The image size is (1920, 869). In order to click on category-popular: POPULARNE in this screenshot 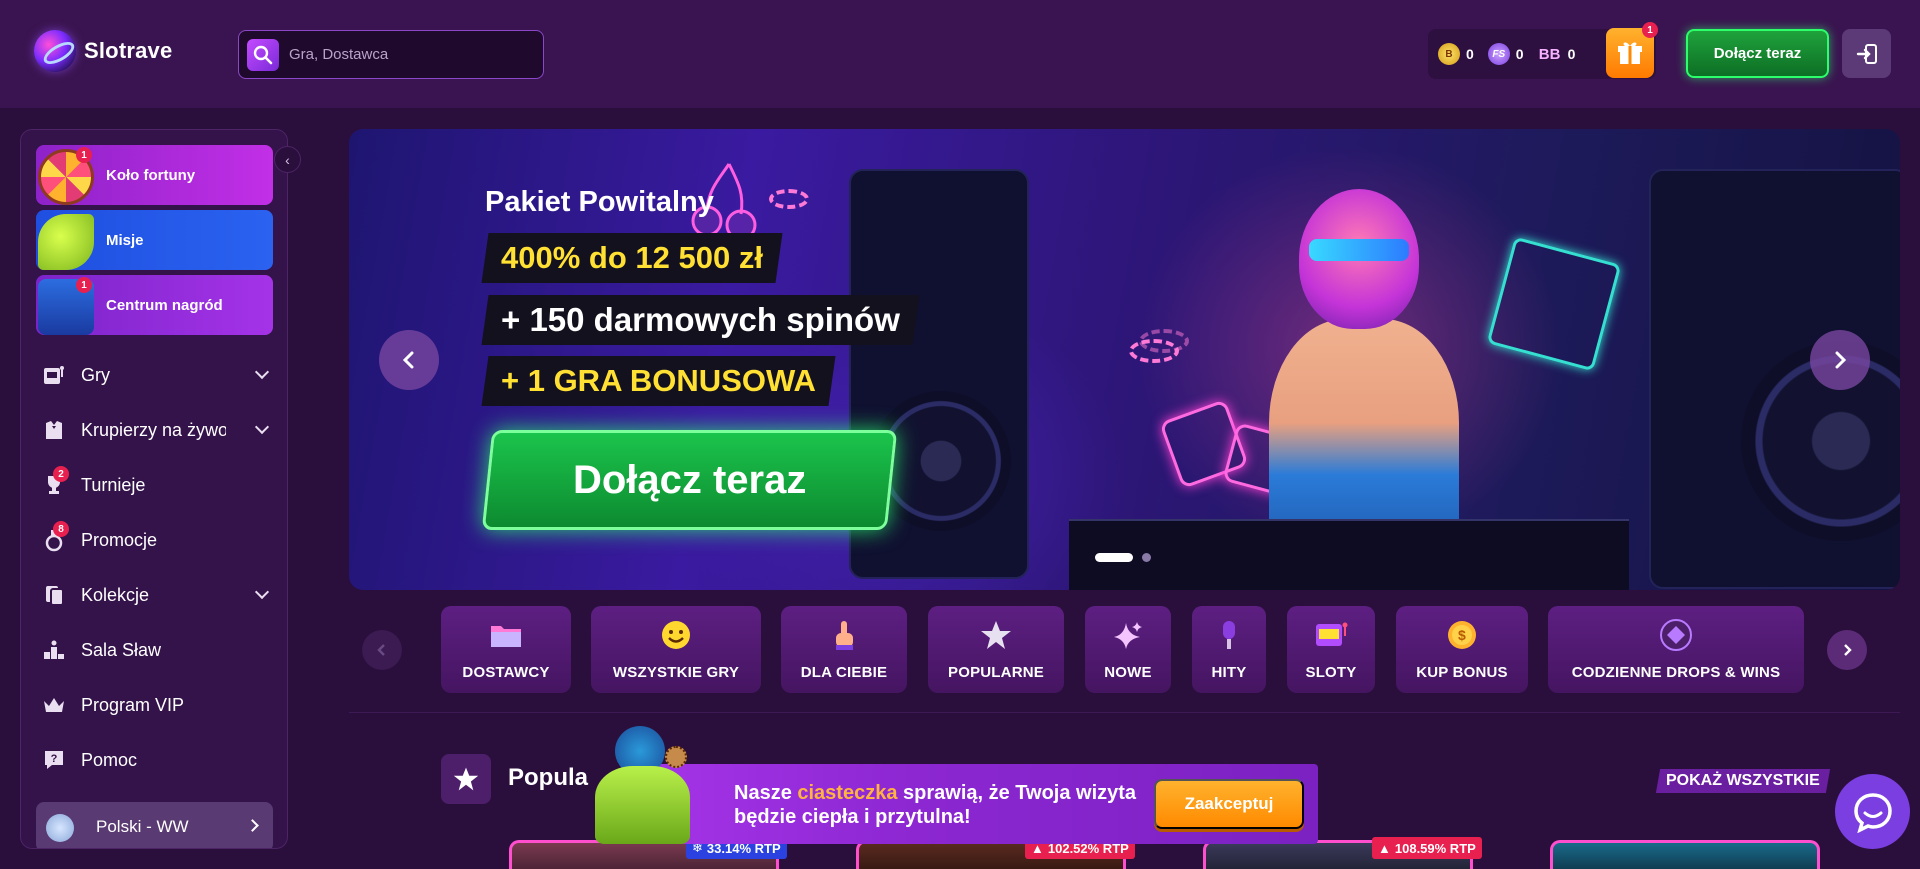, I will do `click(996, 649)`.